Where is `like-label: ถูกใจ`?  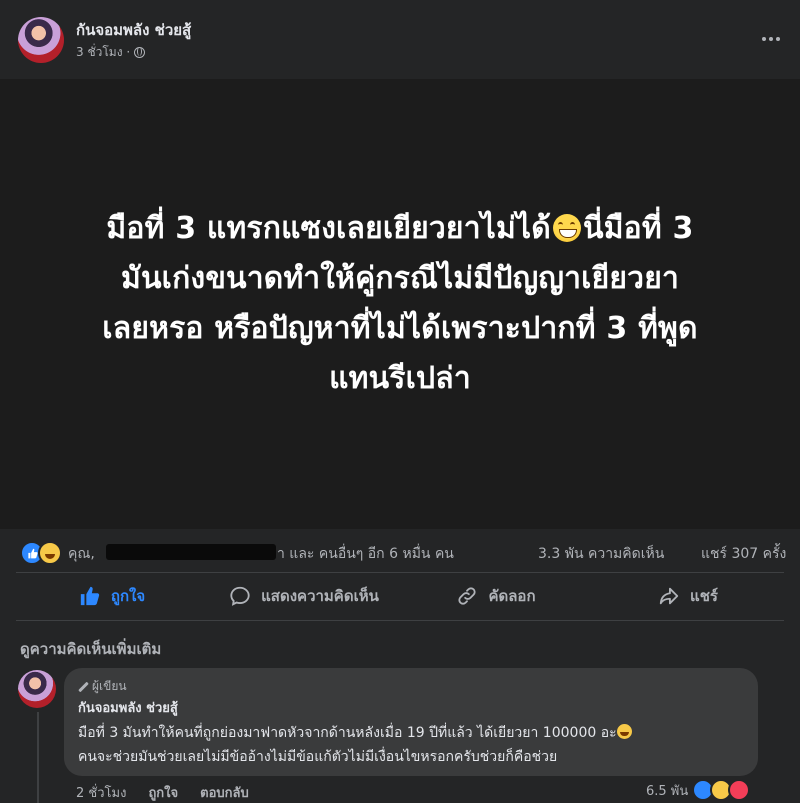
like-label: ถูกใจ is located at coordinates (128, 596).